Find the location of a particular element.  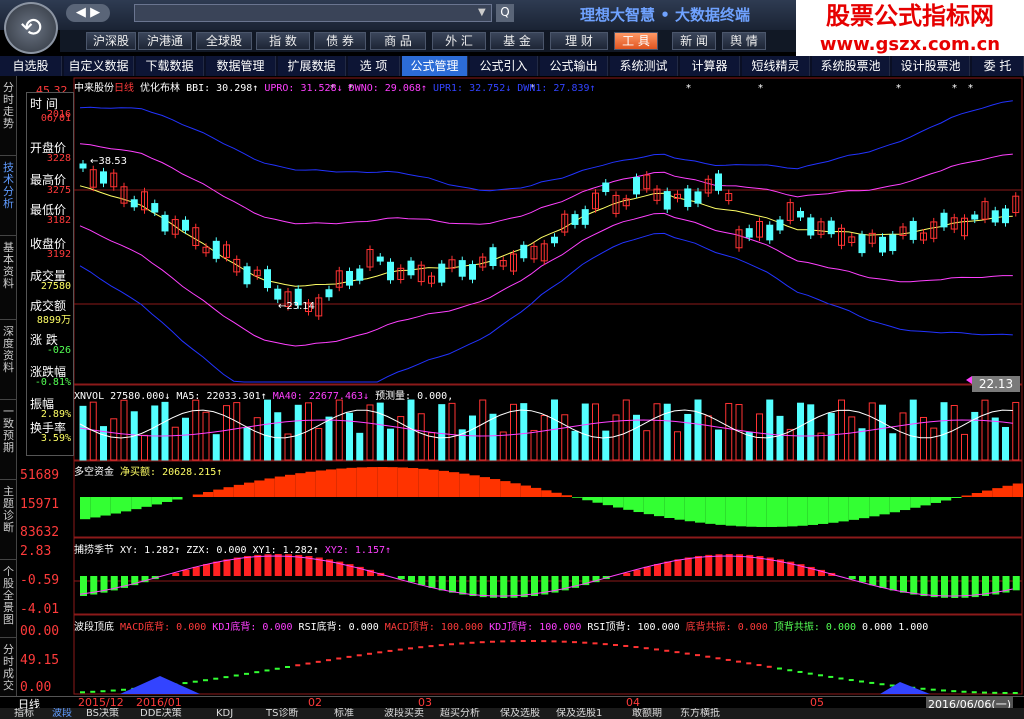

vertical-tab-2: 基本资料 is located at coordinates (8, 278).